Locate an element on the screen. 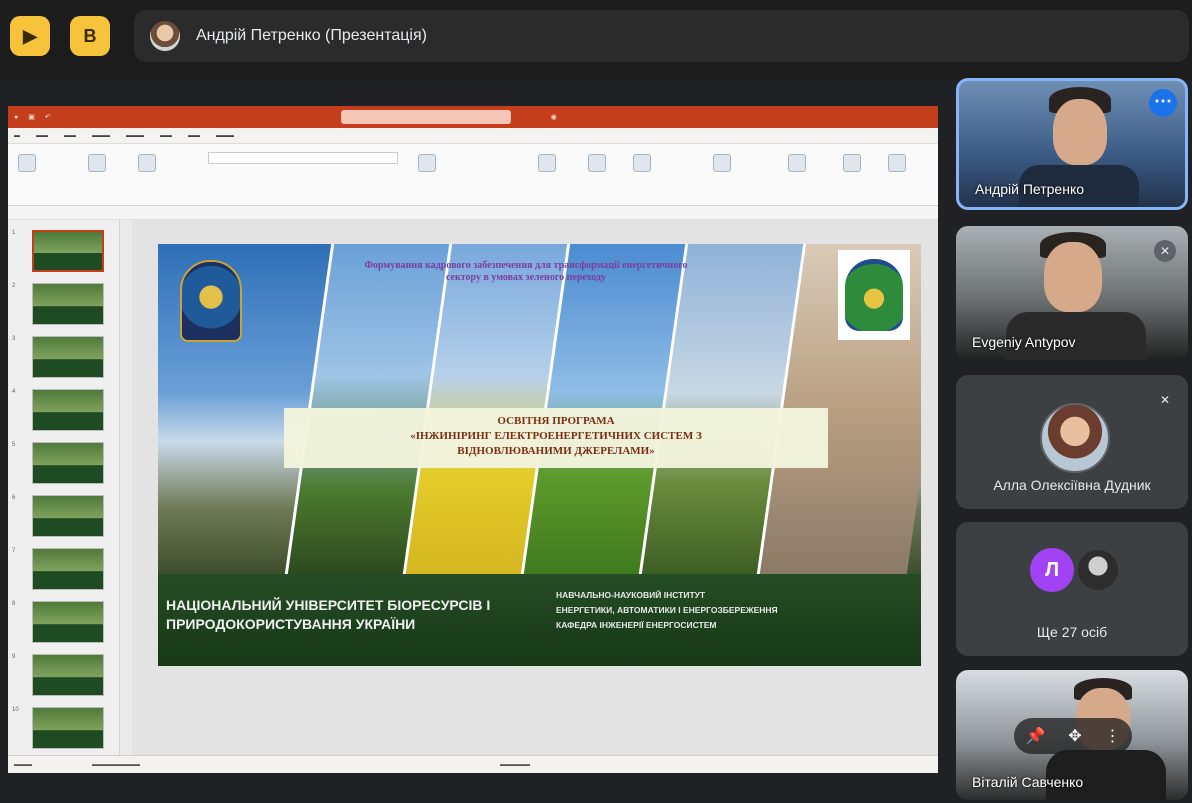  others-tile: Л Ще 27 осіб is located at coordinates (1072, 589).